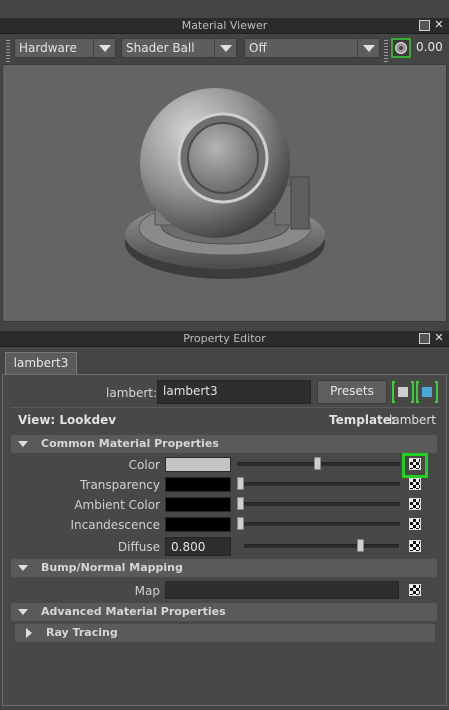 The height and width of the screenshot is (710, 449). What do you see at coordinates (198, 484) in the screenshot?
I see `transparency-swatch` at bounding box center [198, 484].